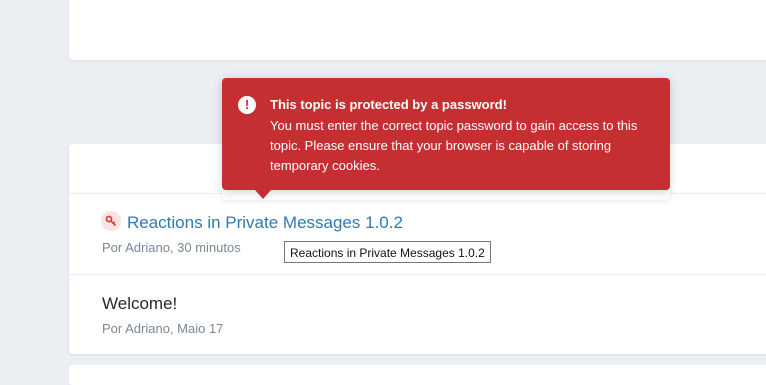  Describe the element at coordinates (247, 105) in the screenshot. I see `exclamation-circle-icon: !` at that location.